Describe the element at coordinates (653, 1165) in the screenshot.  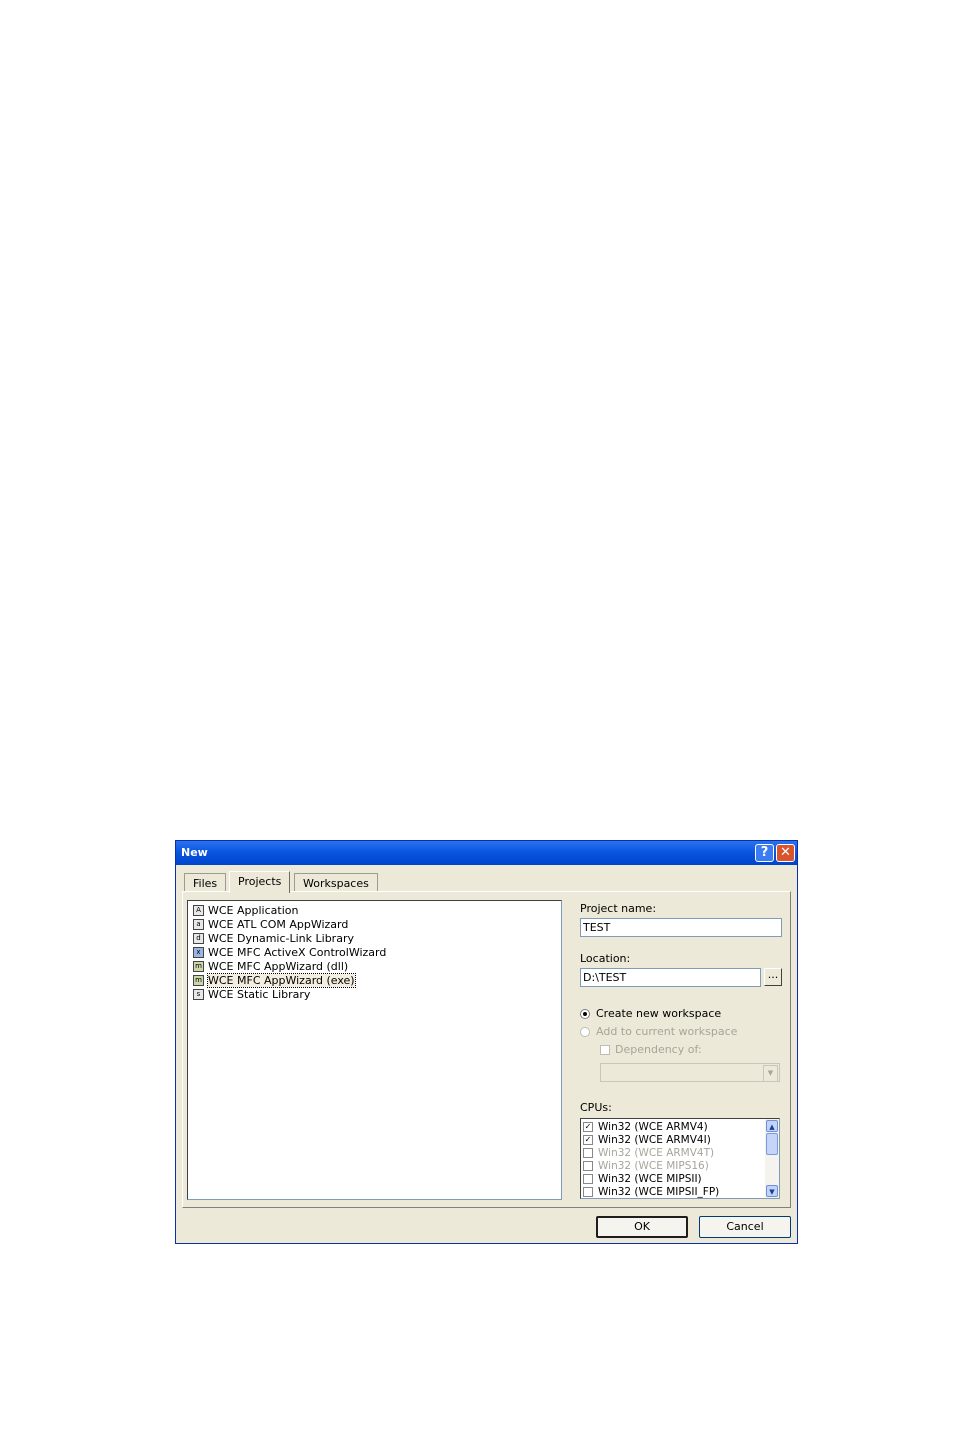
I see `cpu-label: Win32 (WCE MIPS16)` at that location.